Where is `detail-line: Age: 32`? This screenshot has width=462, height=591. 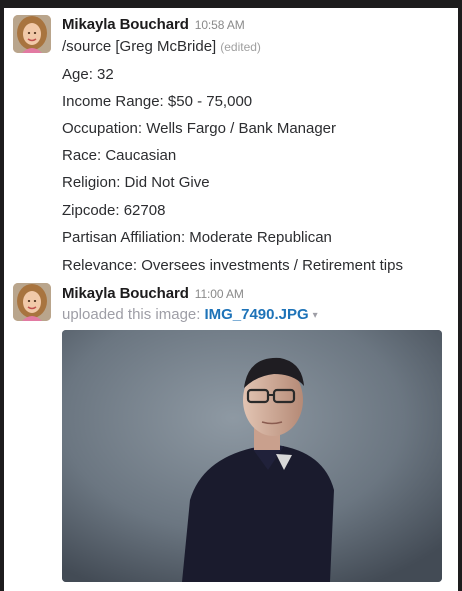
detail-line: Age: 32 is located at coordinates (88, 74).